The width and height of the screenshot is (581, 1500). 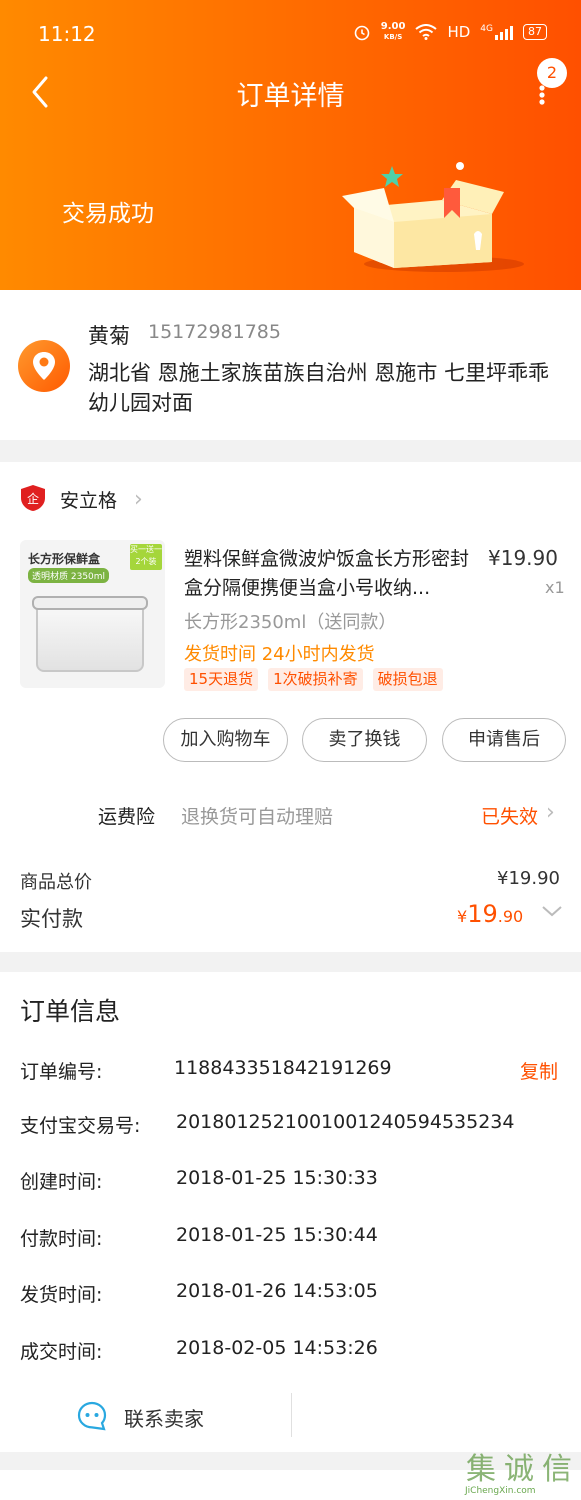 What do you see at coordinates (61, 1182) in the screenshot?
I see `created-time-label: 创建时间:` at bounding box center [61, 1182].